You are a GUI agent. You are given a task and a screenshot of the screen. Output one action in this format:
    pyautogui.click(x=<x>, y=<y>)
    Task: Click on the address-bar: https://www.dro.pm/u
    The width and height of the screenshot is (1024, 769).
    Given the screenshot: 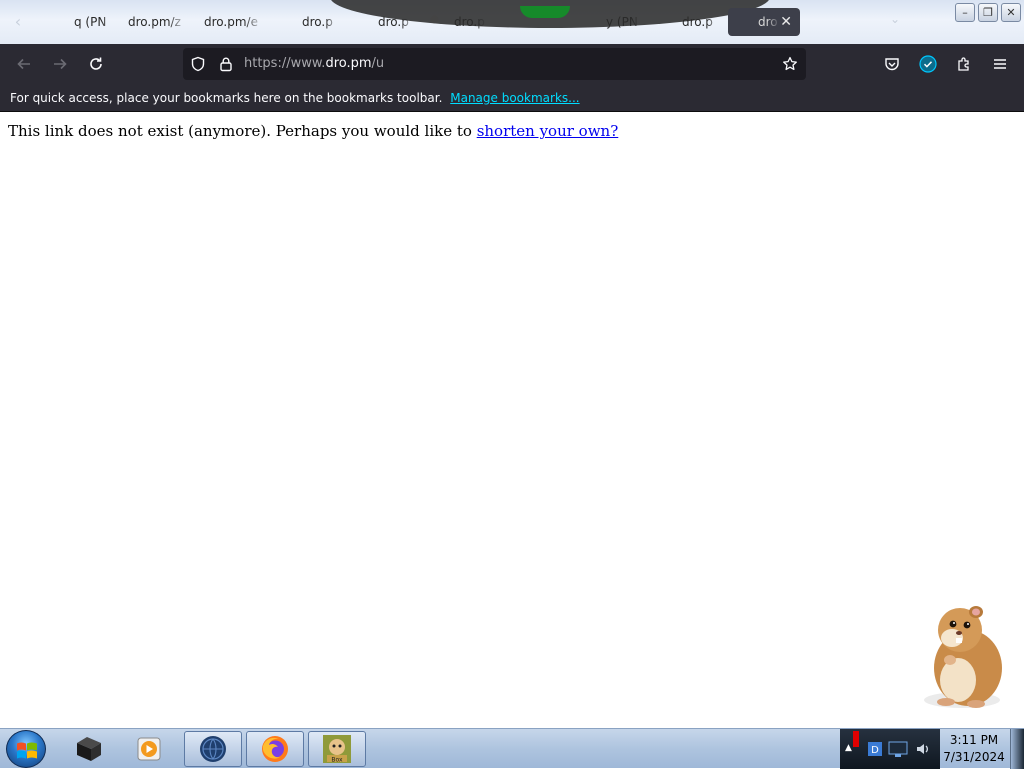 What is the action you would take?
    pyautogui.click(x=494, y=64)
    